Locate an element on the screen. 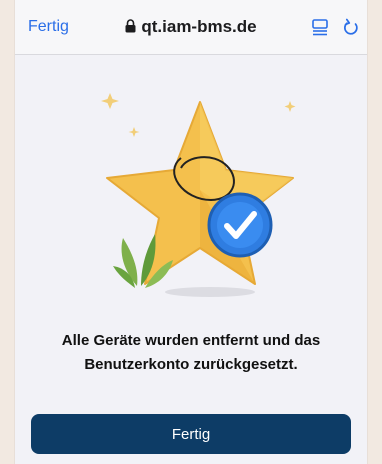  reload-icon is located at coordinates (351, 27).